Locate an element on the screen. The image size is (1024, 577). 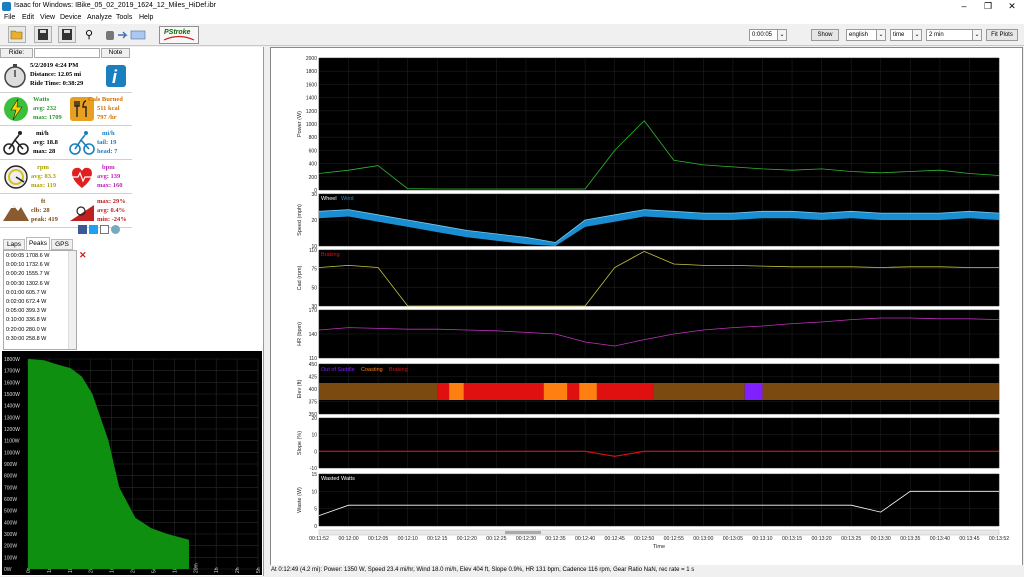
list-item: 0:01:00 605.7 W is located at coordinates (26, 293).